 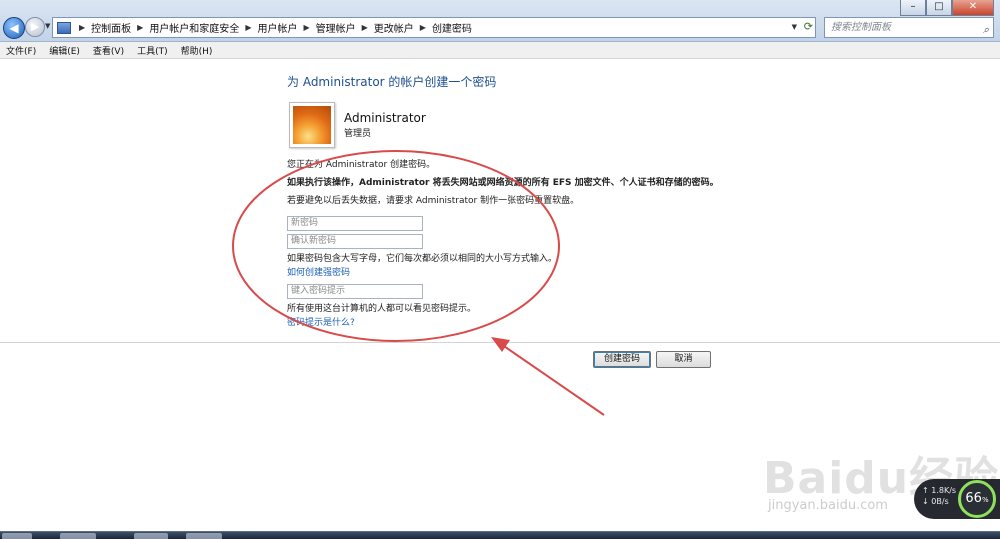 I want to click on watermark-url: jingyan.baidu.com, so click(x=828, y=505).